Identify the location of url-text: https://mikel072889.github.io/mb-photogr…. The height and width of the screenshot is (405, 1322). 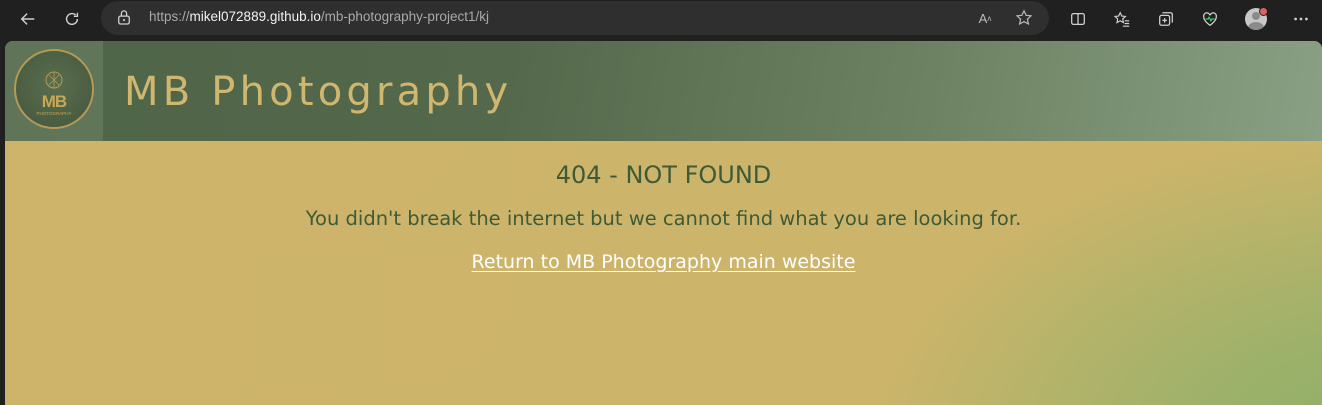
(319, 16).